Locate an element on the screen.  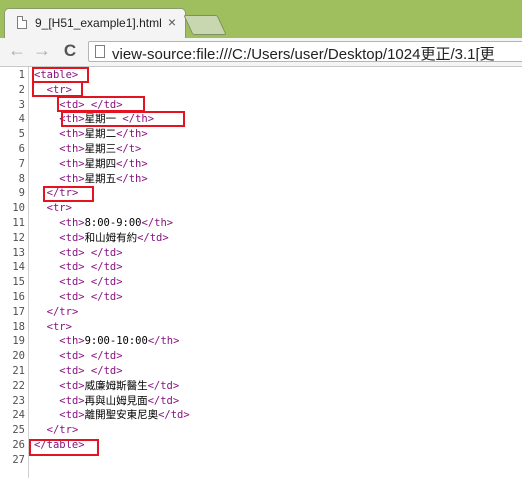
close-icon: × is located at coordinates (172, 22).